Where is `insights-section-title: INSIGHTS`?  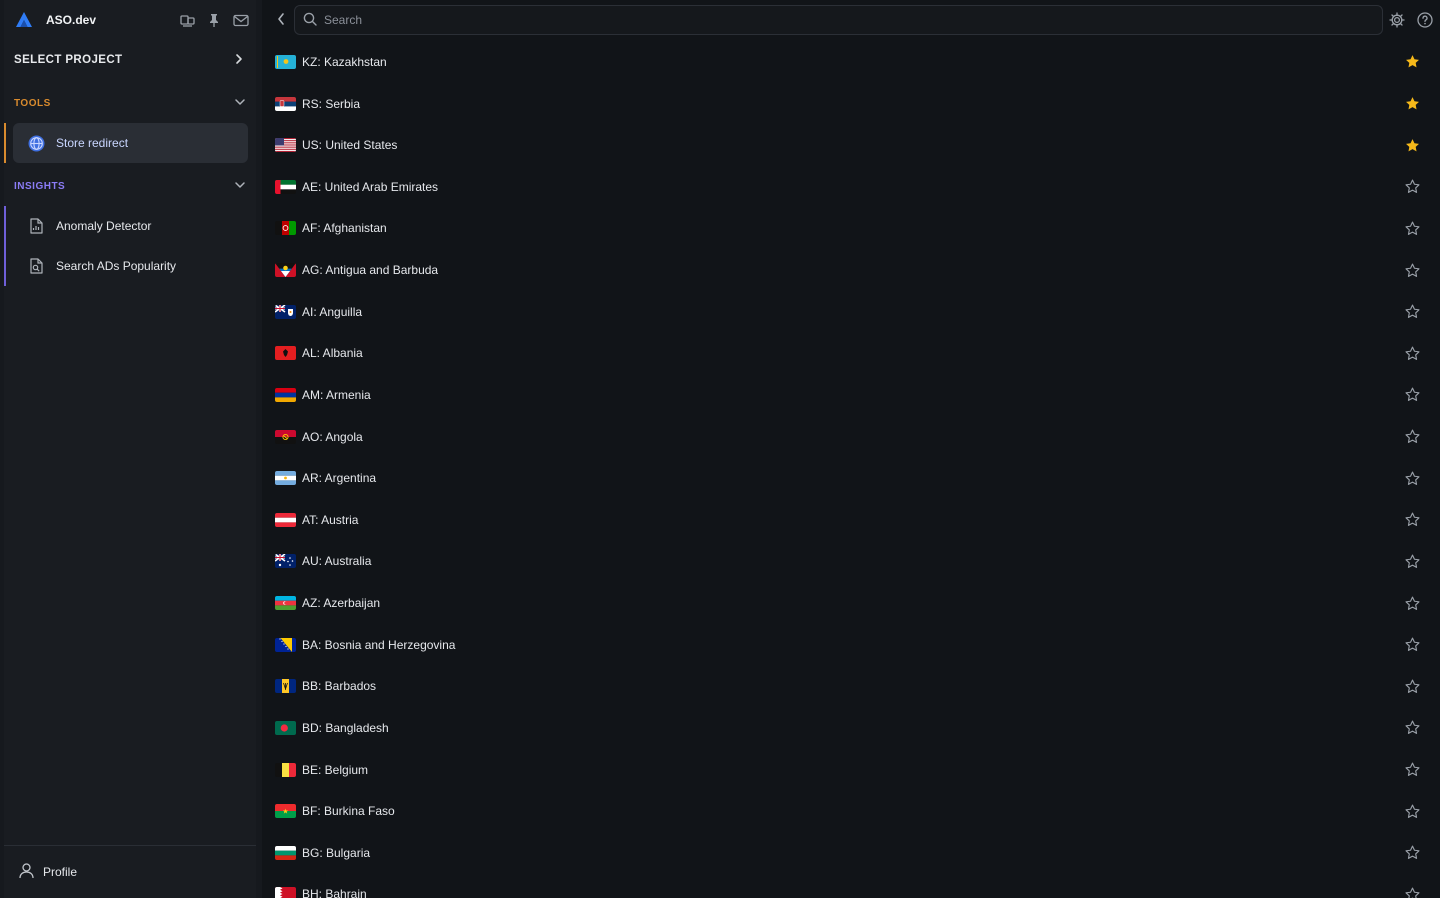 insights-section-title: INSIGHTS is located at coordinates (40, 186).